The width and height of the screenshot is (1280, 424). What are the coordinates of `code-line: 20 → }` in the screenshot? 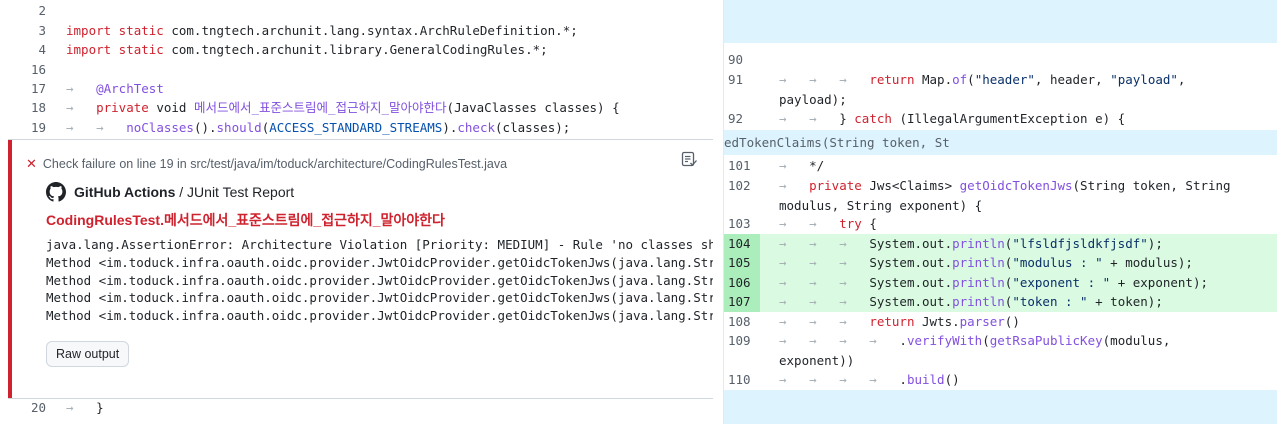 It's located at (52, 407).